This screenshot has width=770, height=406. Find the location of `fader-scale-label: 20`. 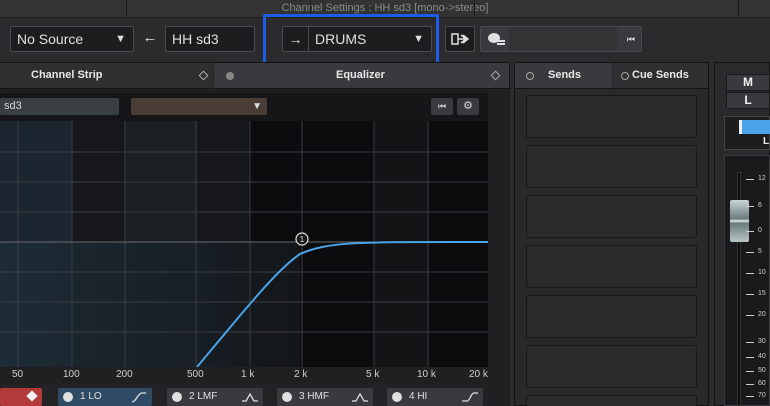

fader-scale-label: 20 is located at coordinates (762, 314).